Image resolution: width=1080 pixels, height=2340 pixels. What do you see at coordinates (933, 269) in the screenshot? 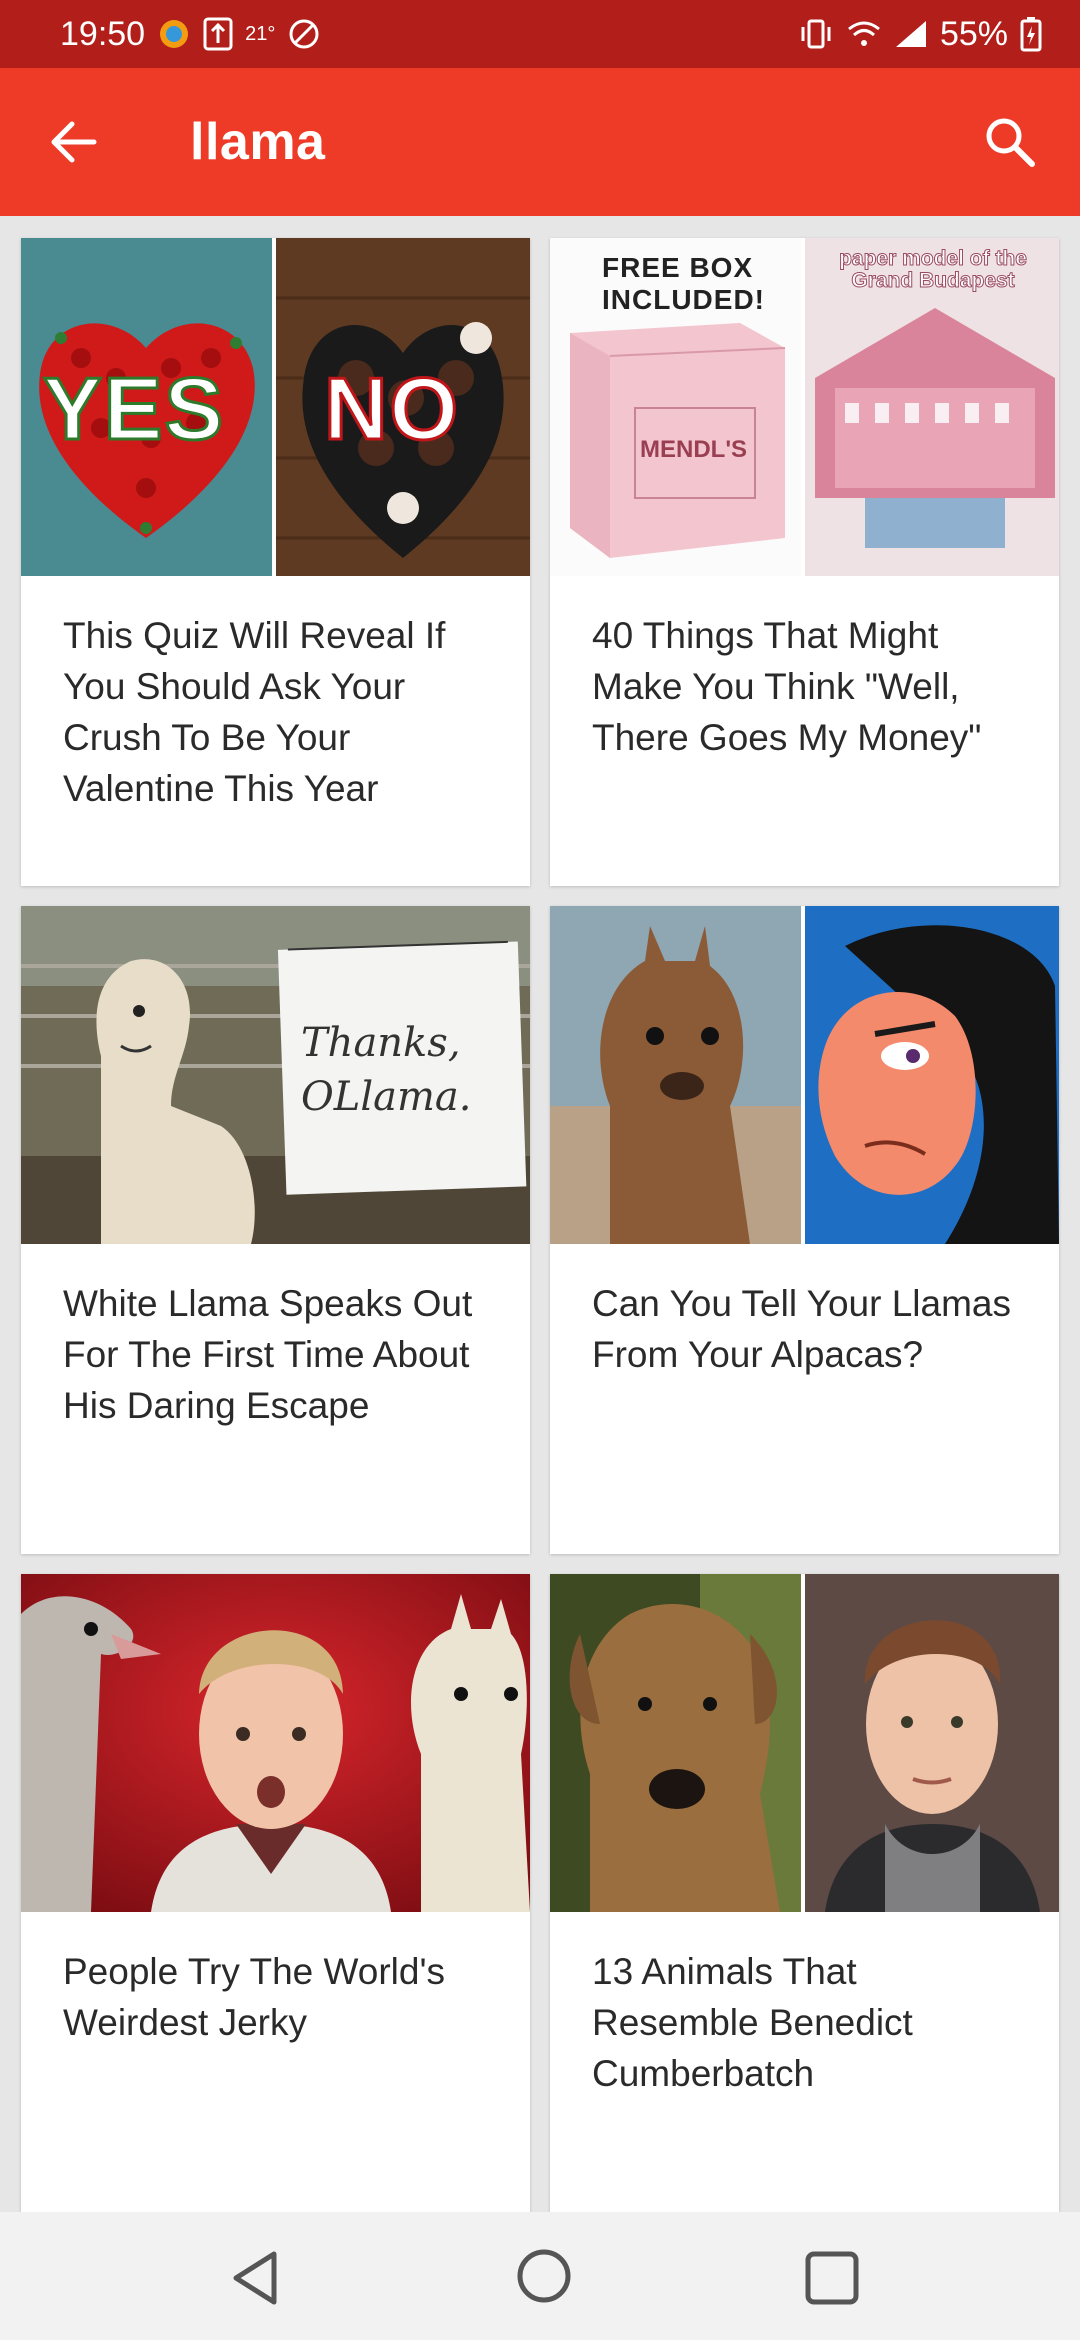
I see `model-caption: paper model of the Grand Budapest` at bounding box center [933, 269].